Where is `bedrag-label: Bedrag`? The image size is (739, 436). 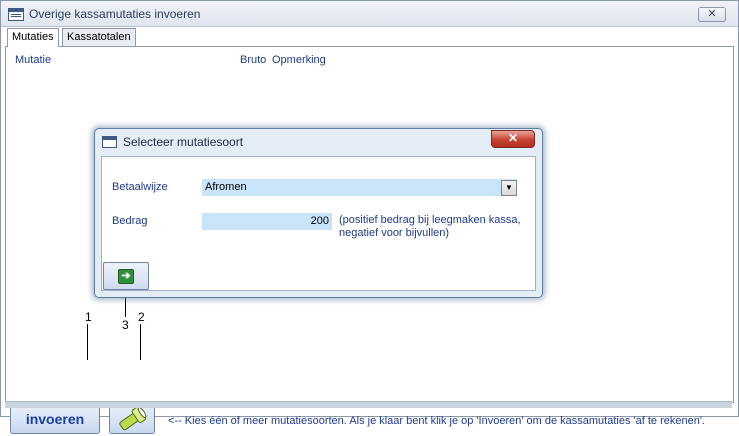
bedrag-label: Bedrag is located at coordinates (130, 221).